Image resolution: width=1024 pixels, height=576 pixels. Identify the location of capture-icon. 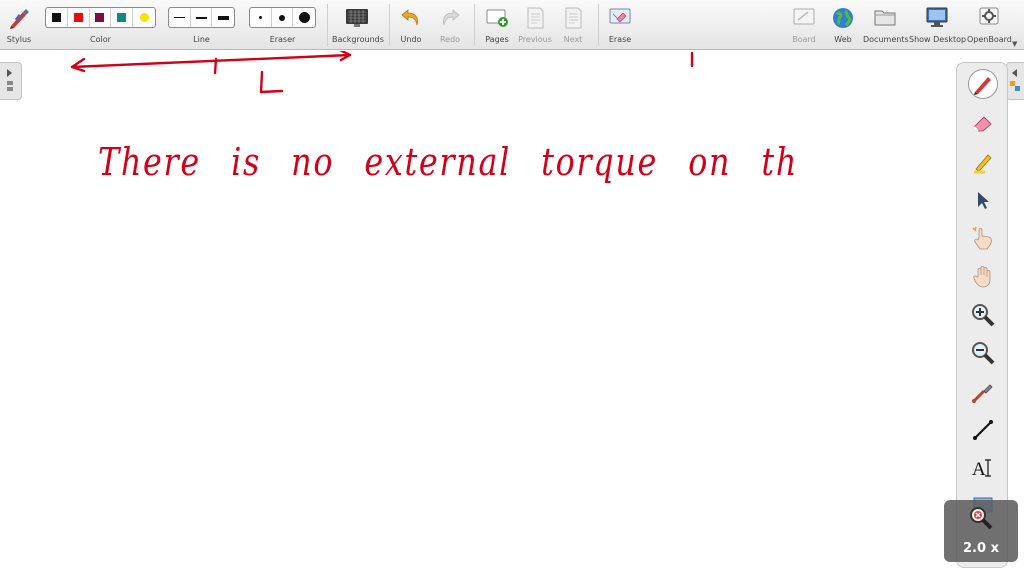
(982, 393).